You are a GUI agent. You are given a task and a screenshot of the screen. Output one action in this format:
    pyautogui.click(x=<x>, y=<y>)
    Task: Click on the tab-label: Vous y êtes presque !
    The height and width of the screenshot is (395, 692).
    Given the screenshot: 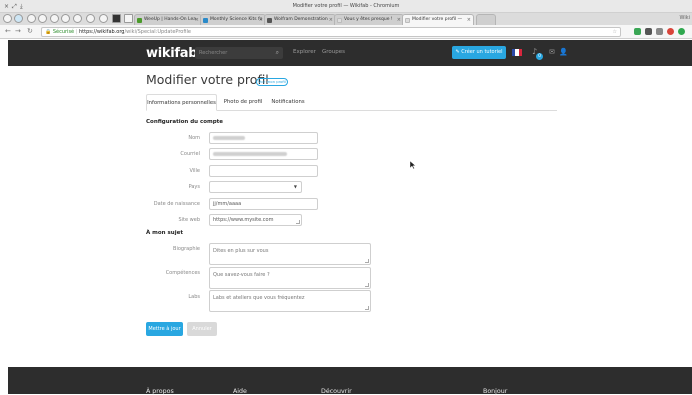 What is the action you would take?
    pyautogui.click(x=368, y=19)
    